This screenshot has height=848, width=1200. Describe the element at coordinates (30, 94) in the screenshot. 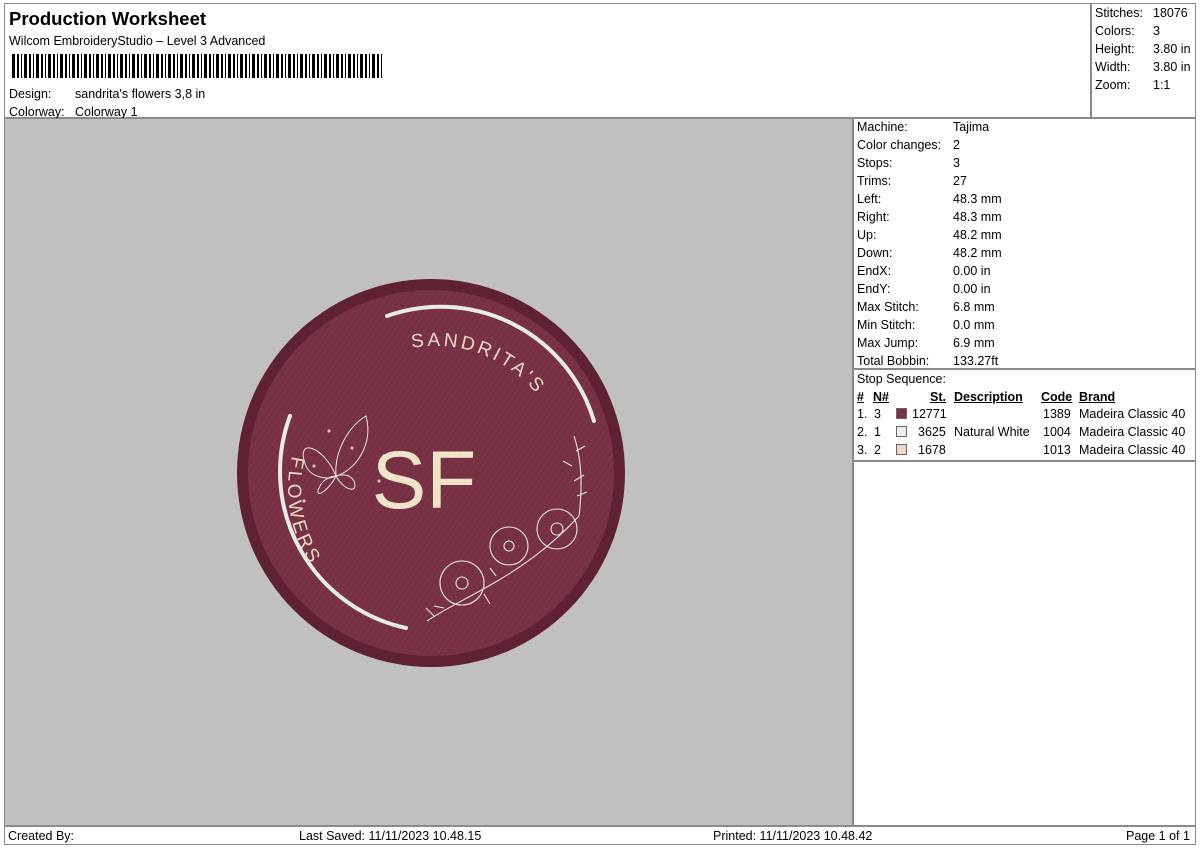

I see `design-label: Design:` at that location.